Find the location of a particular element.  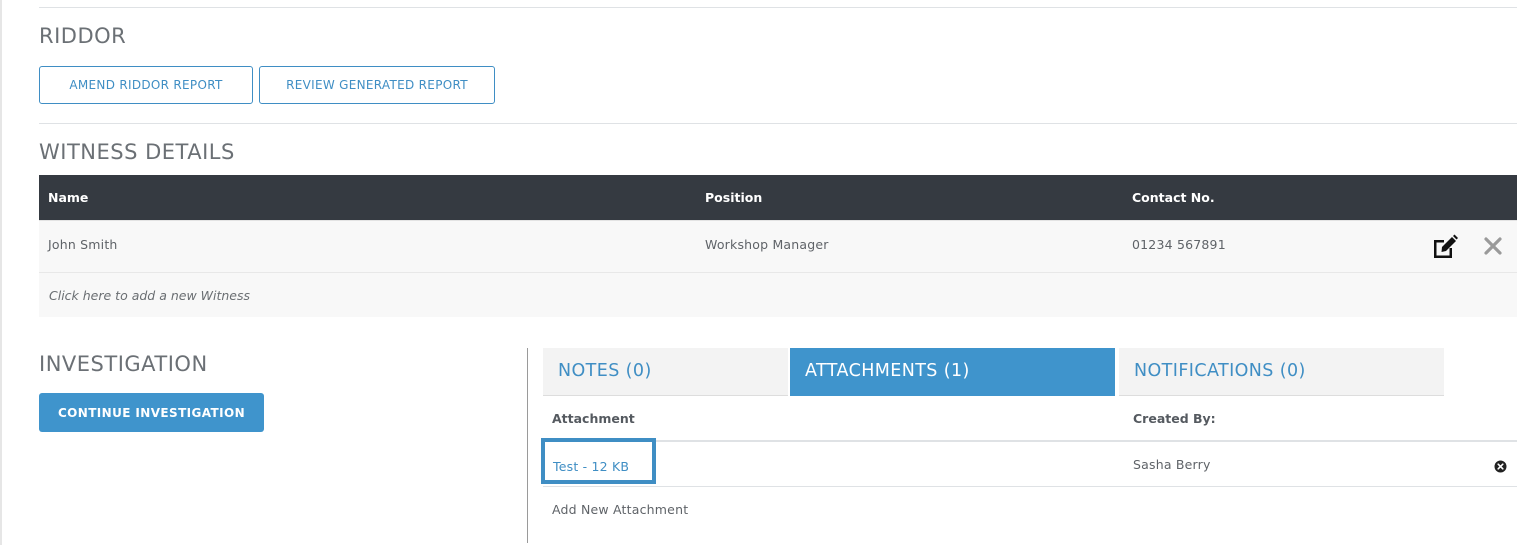

table-row: John Smith Workshop Manager 01234 567891 is located at coordinates (778, 246).